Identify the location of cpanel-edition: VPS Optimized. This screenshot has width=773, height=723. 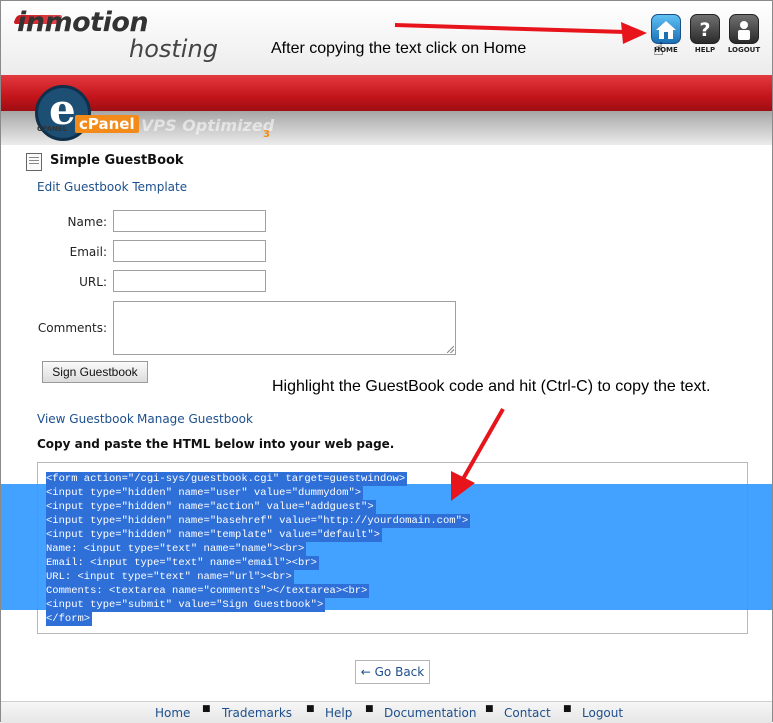
(208, 125).